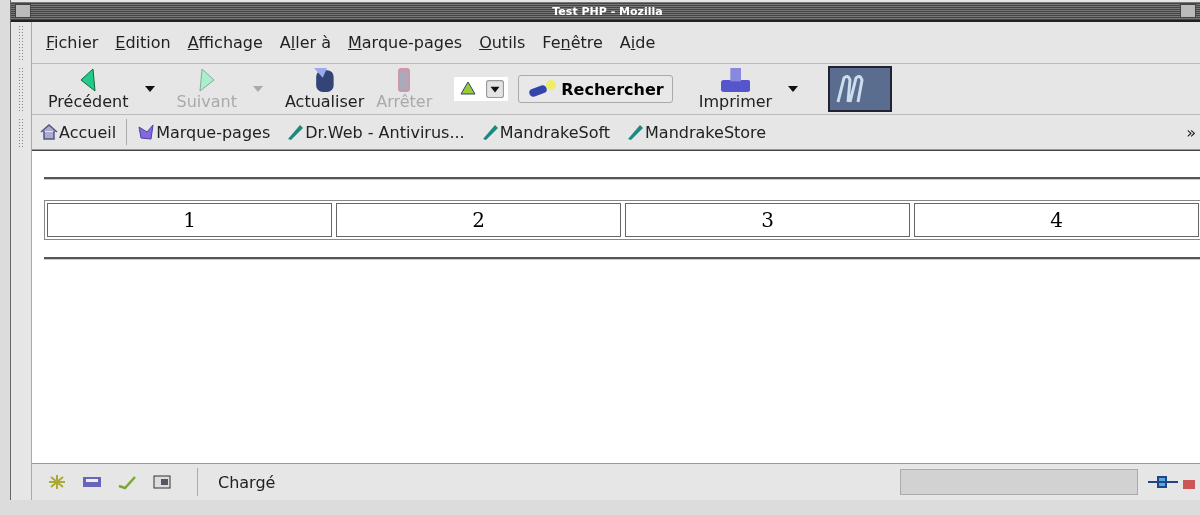 The width and height of the screenshot is (1200, 515). What do you see at coordinates (481, 89) in the screenshot?
I see `url-field` at bounding box center [481, 89].